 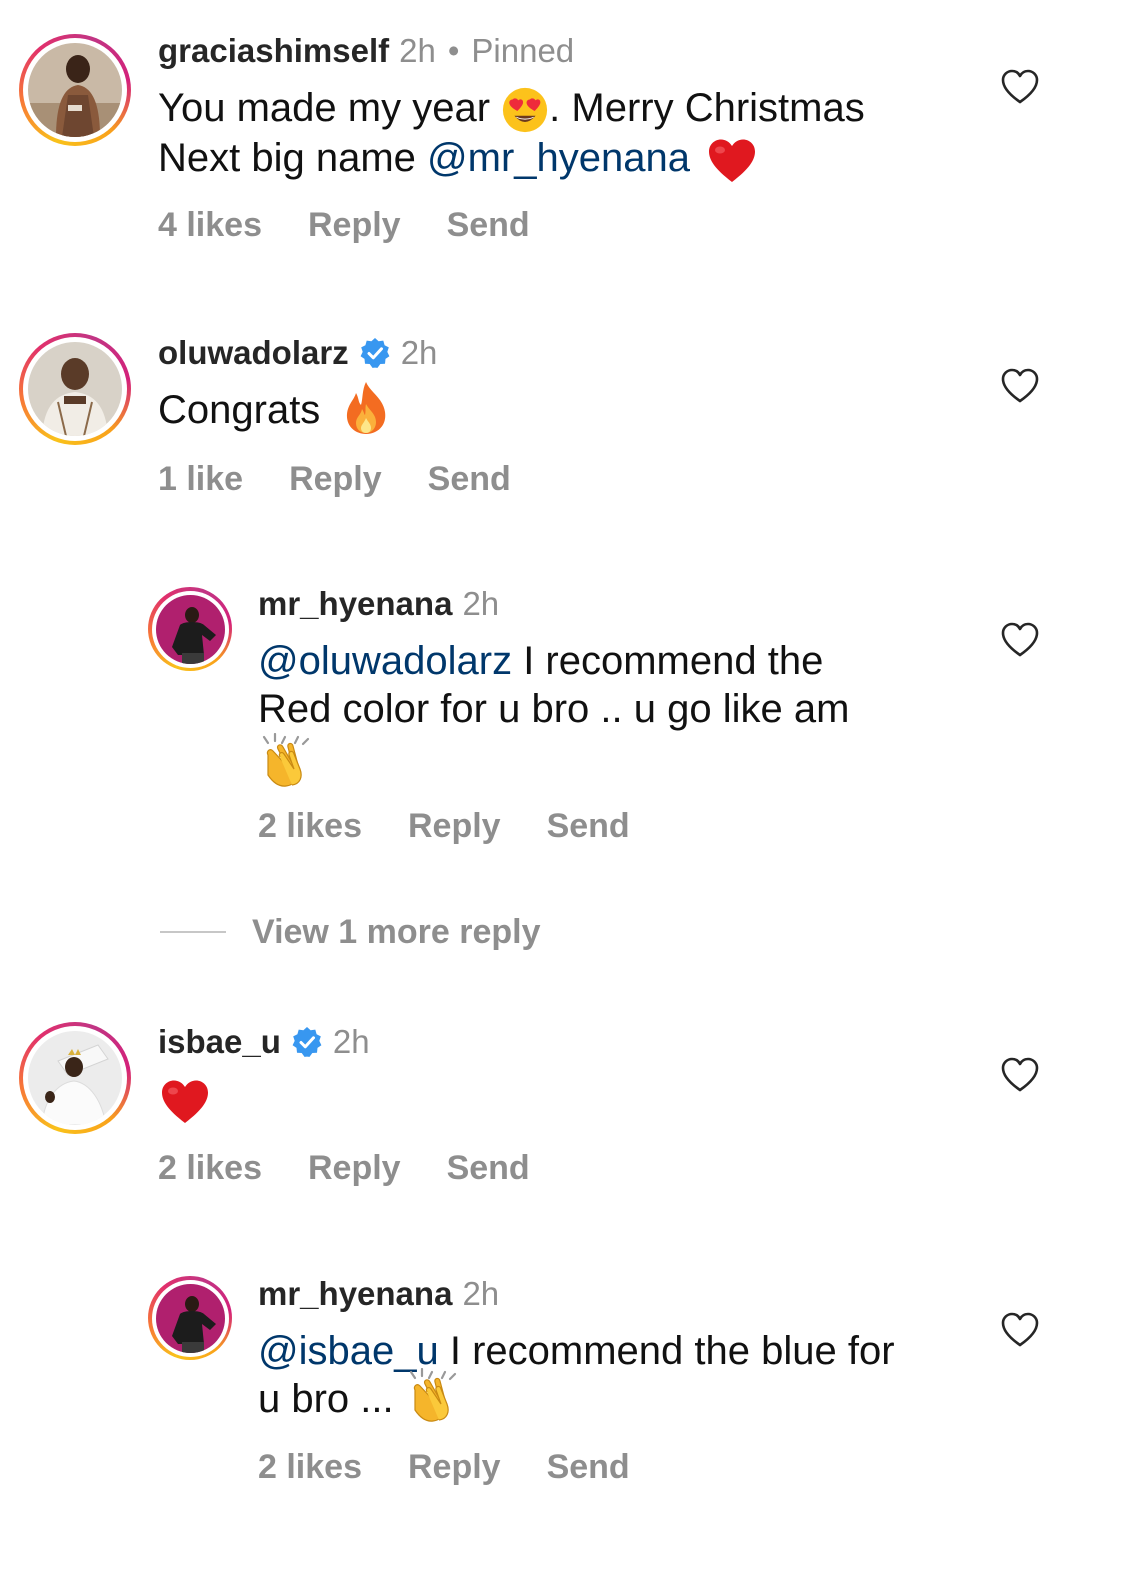 What do you see at coordinates (287, 158) in the screenshot?
I see `comment-text-part: Next big name` at bounding box center [287, 158].